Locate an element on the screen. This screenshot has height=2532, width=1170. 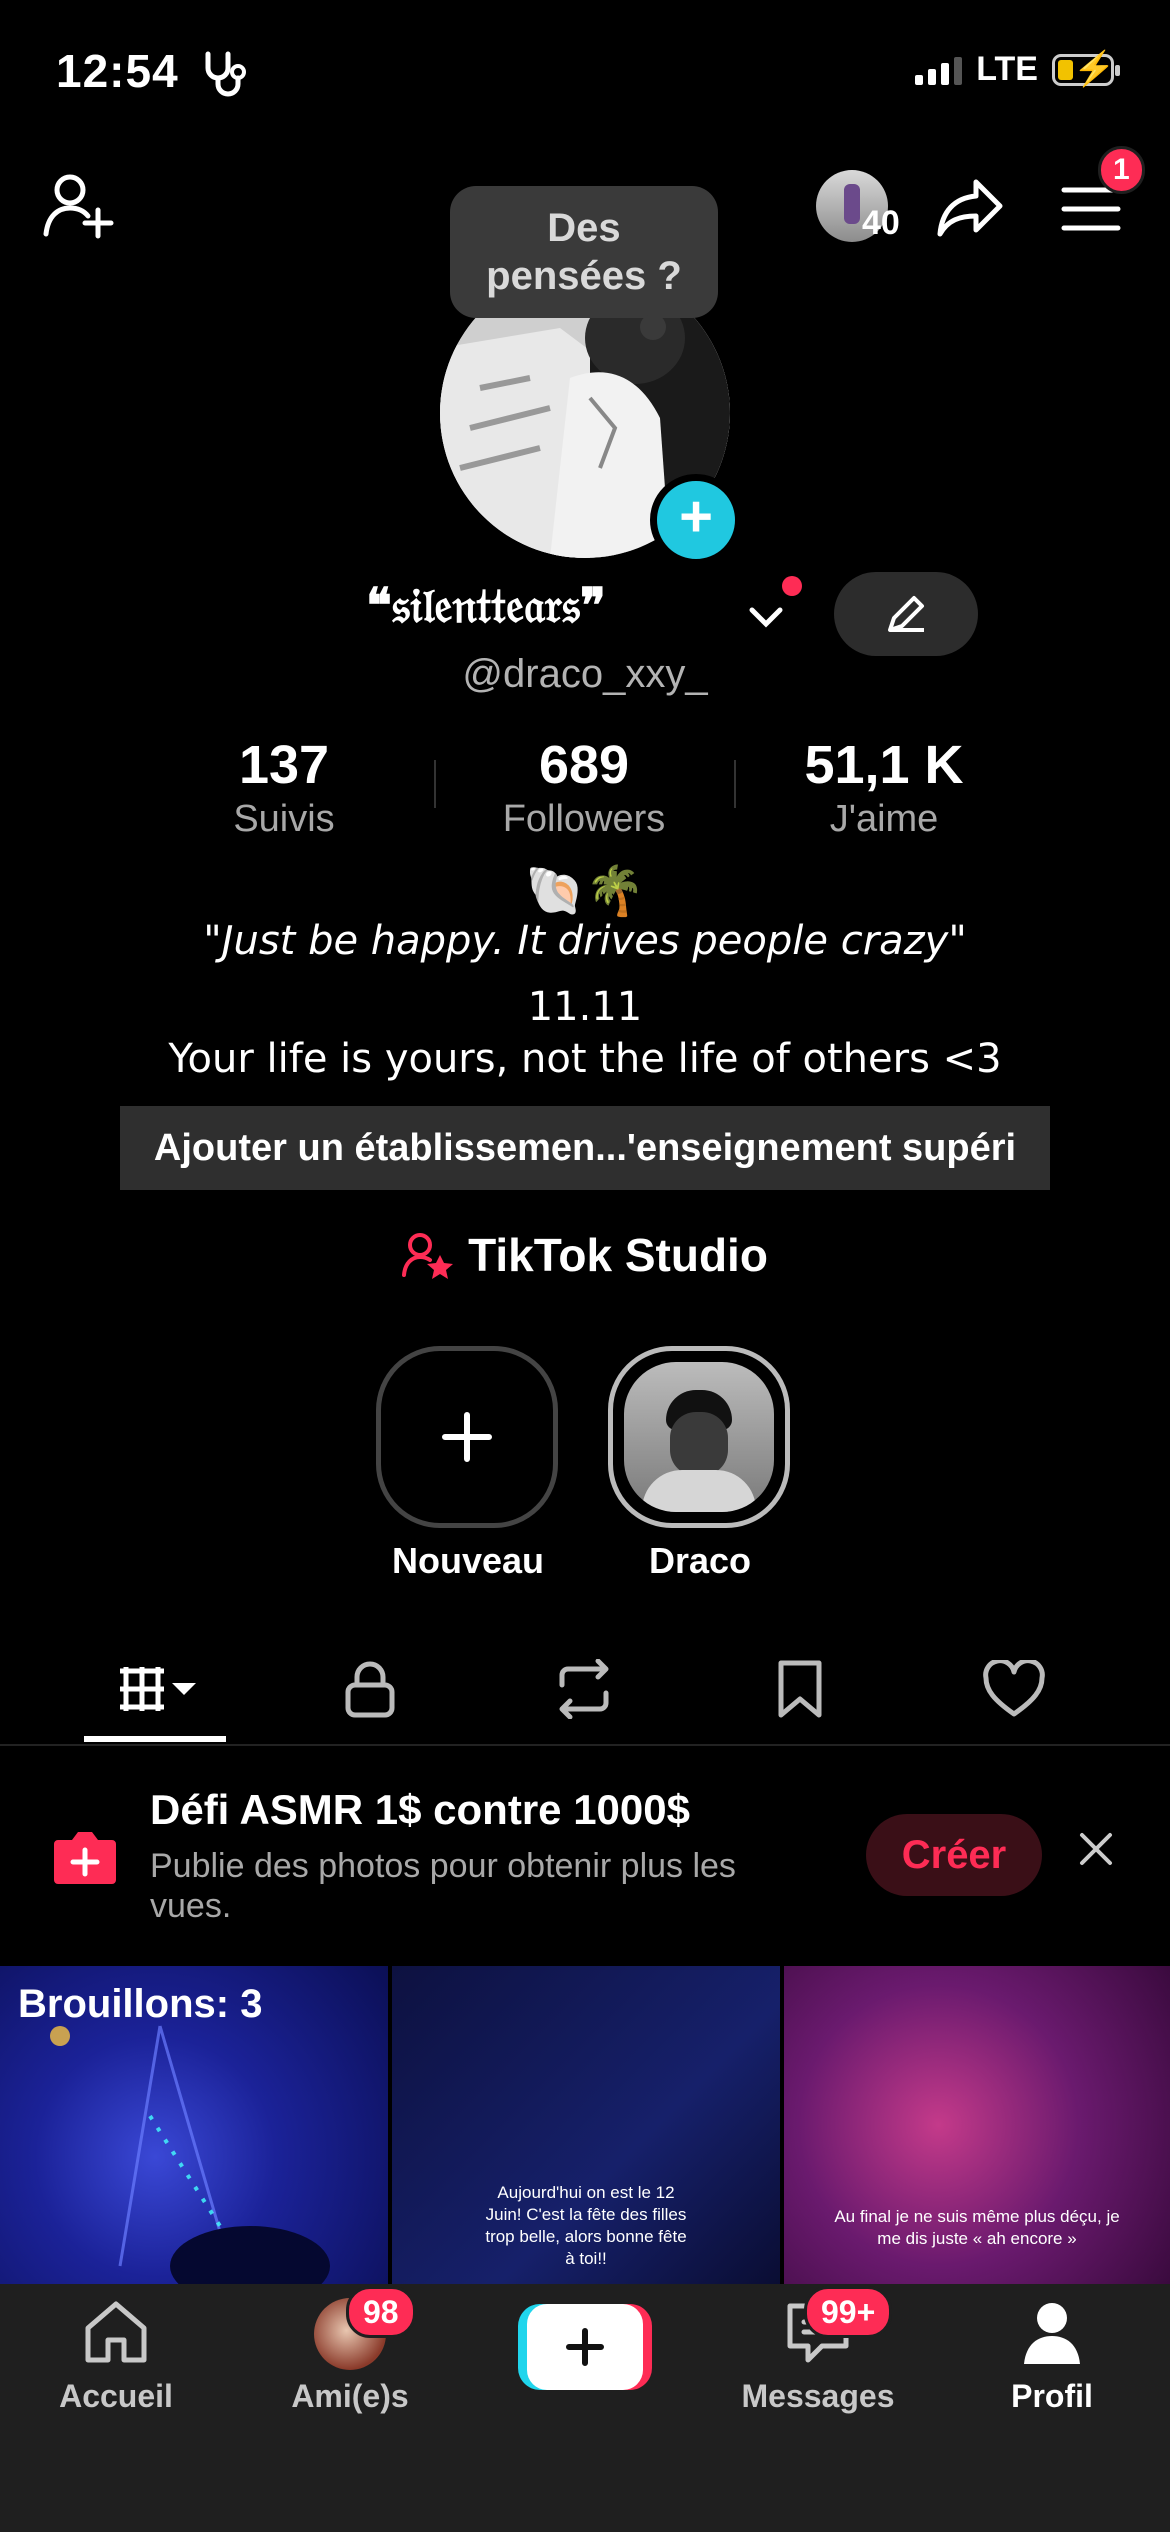
grid-icon is located at coordinates (158, 1689).